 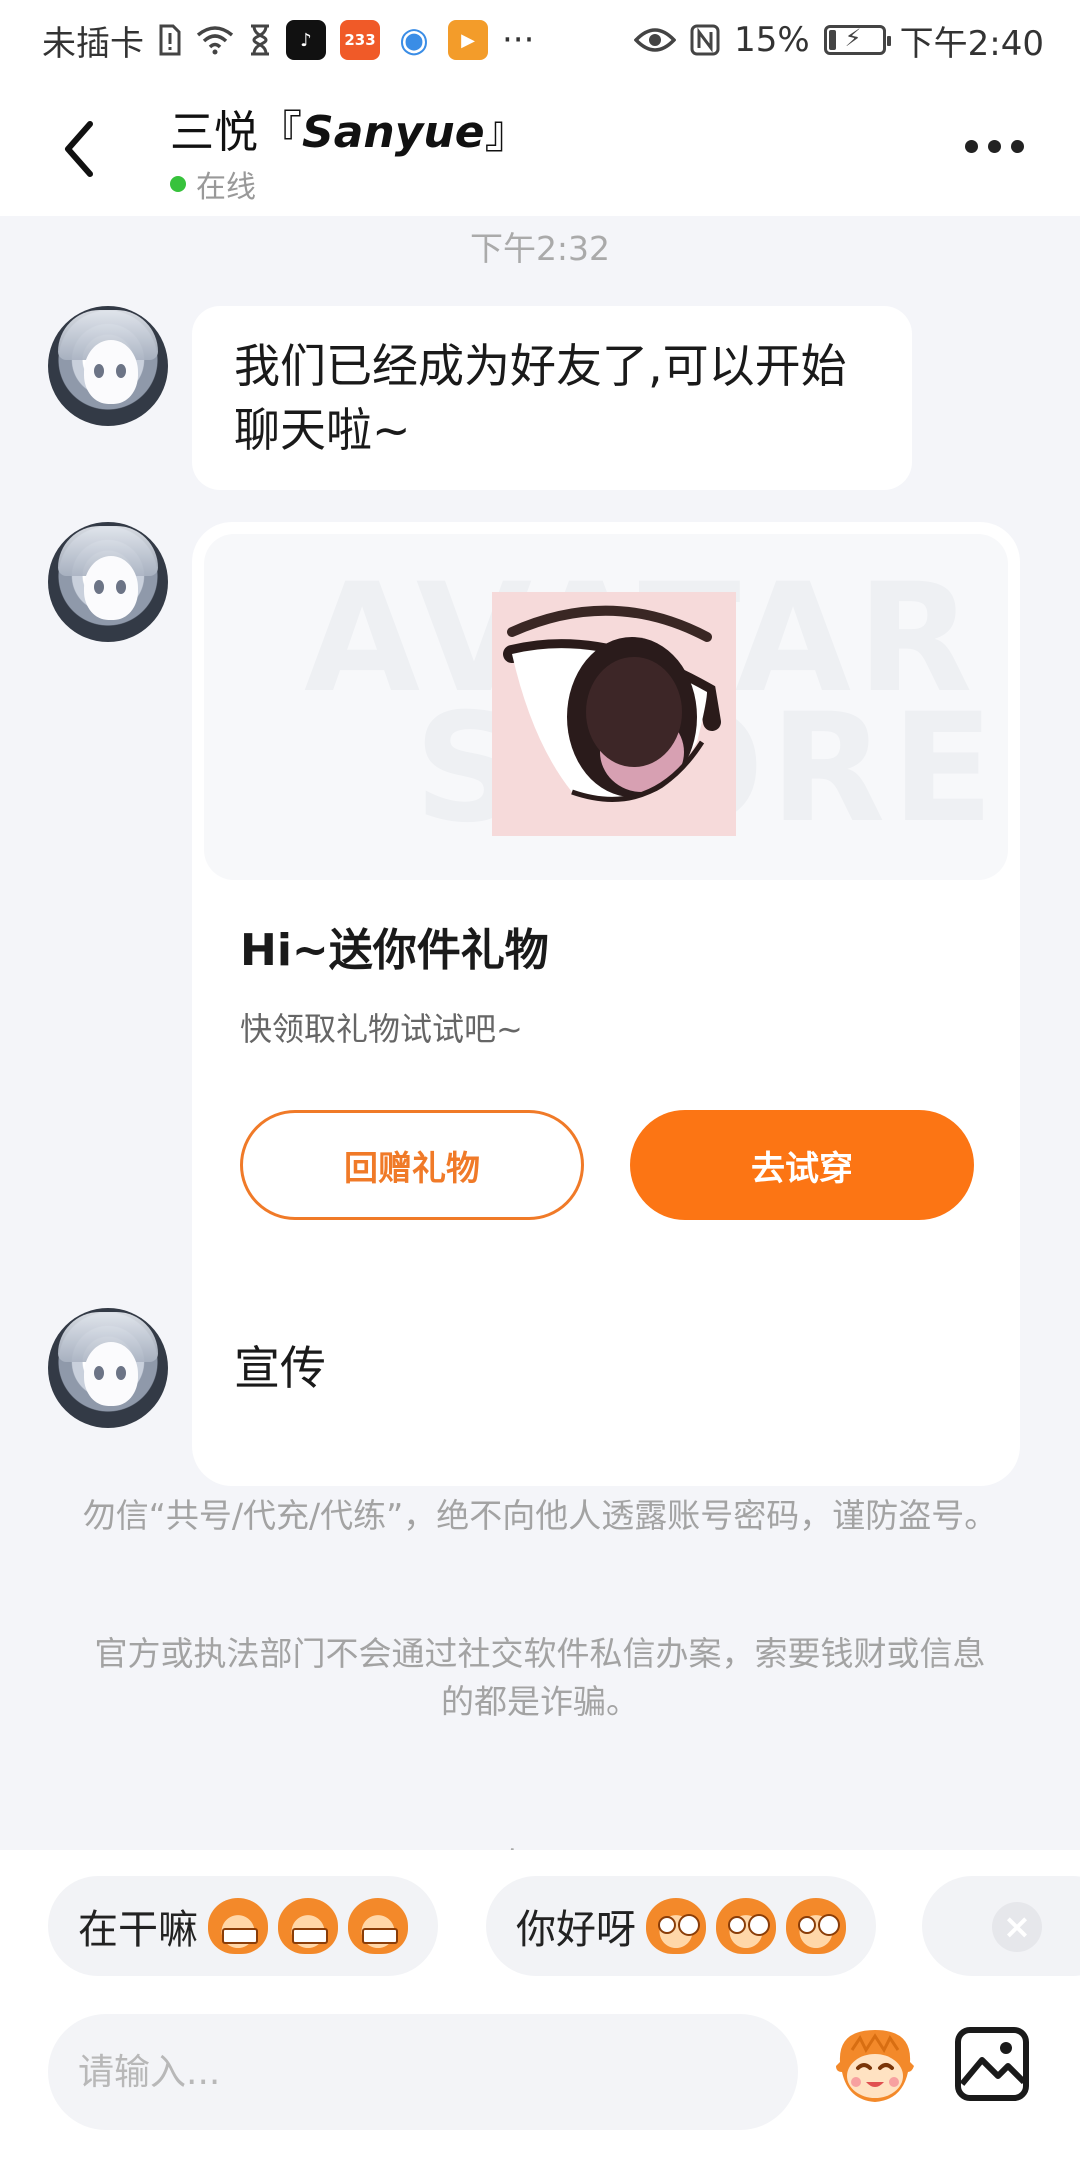 I want to click on quick-reply-chip: 你好呀, so click(x=681, y=1926).